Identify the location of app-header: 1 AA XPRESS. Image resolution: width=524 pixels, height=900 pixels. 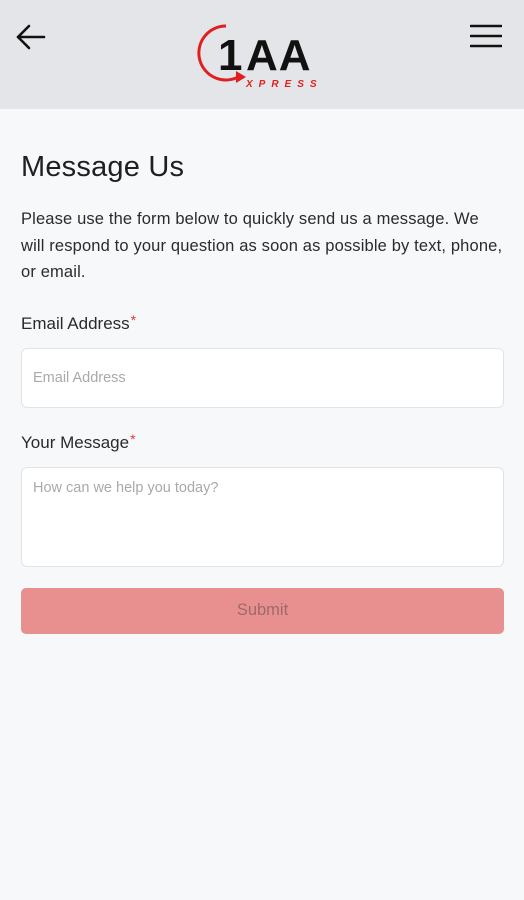
(262, 54).